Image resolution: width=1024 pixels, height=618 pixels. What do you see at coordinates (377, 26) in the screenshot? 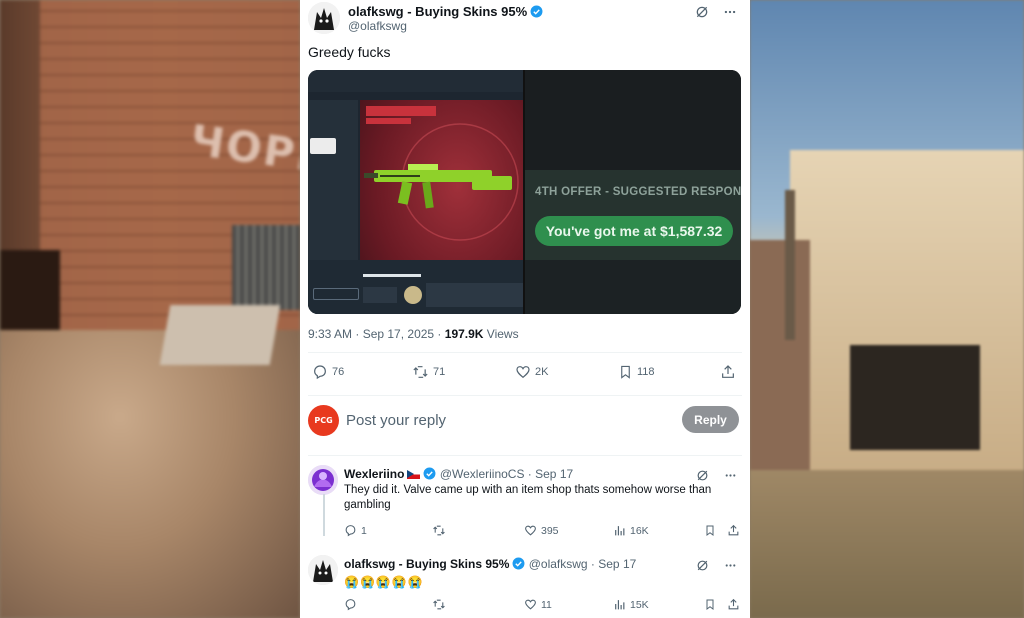
I see `handle: @olafkswg` at bounding box center [377, 26].